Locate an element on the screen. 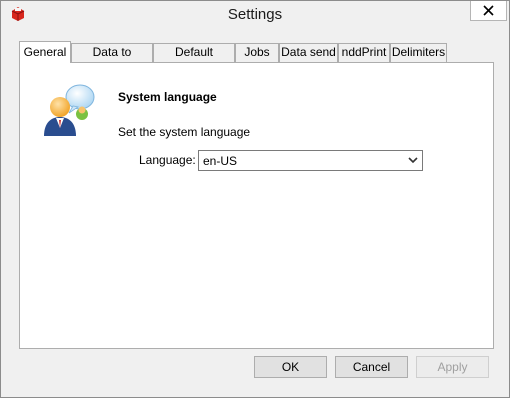 The width and height of the screenshot is (510, 398). tab-data-send: Data send is located at coordinates (308, 52).